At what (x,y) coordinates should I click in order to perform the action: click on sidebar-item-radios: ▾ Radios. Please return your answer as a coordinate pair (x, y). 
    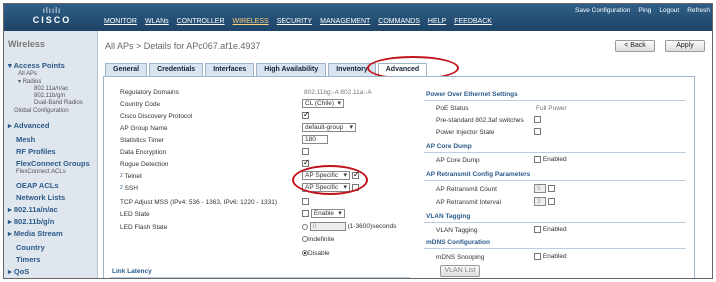
    Looking at the image, I should click on (29, 81).